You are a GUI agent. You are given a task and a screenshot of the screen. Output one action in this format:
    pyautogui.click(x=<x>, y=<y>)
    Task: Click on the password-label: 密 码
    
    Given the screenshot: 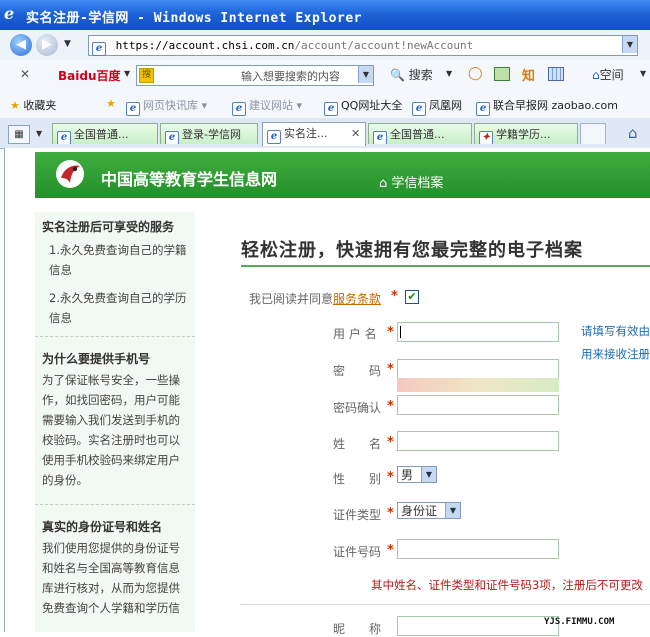 What is the action you would take?
    pyautogui.click(x=357, y=371)
    